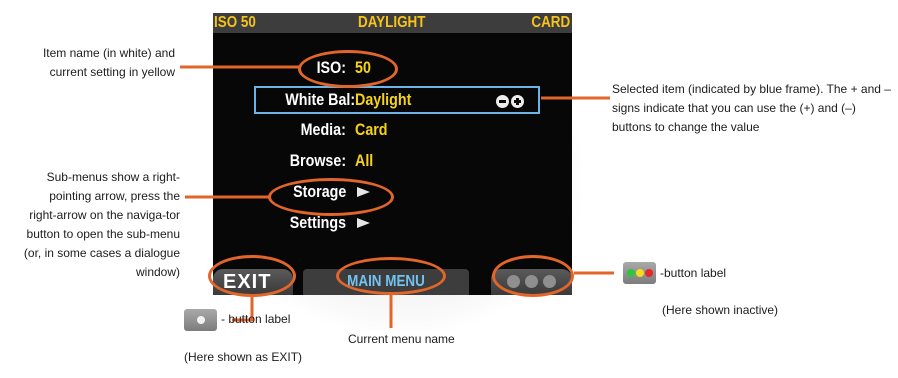  Describe the element at coordinates (401, 339) in the screenshot. I see `annotation-current-menu: Current menu name` at that location.